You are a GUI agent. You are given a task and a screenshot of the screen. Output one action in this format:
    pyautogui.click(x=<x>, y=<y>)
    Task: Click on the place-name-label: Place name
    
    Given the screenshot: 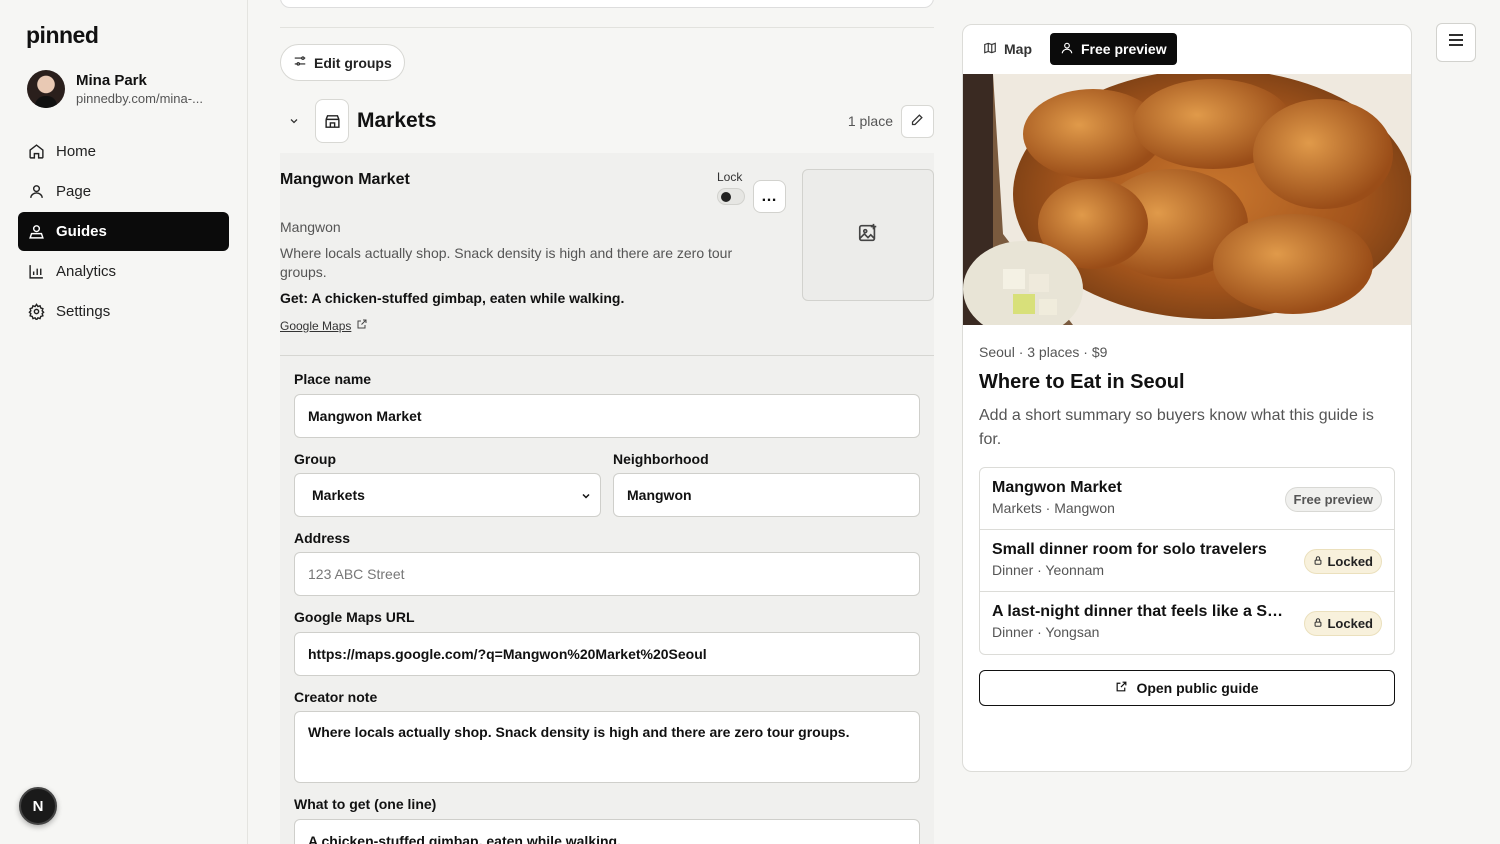 What is the action you would take?
    pyautogui.click(x=333, y=379)
    